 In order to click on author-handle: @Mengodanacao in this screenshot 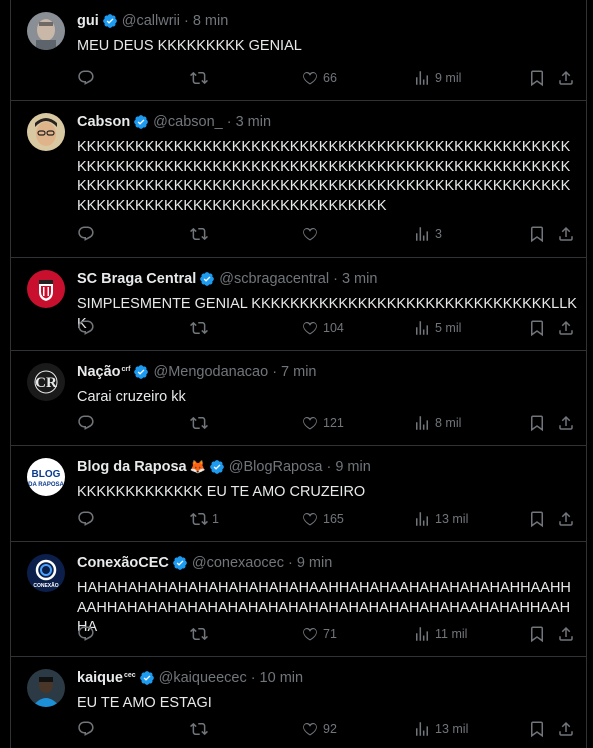, I will do `click(210, 372)`.